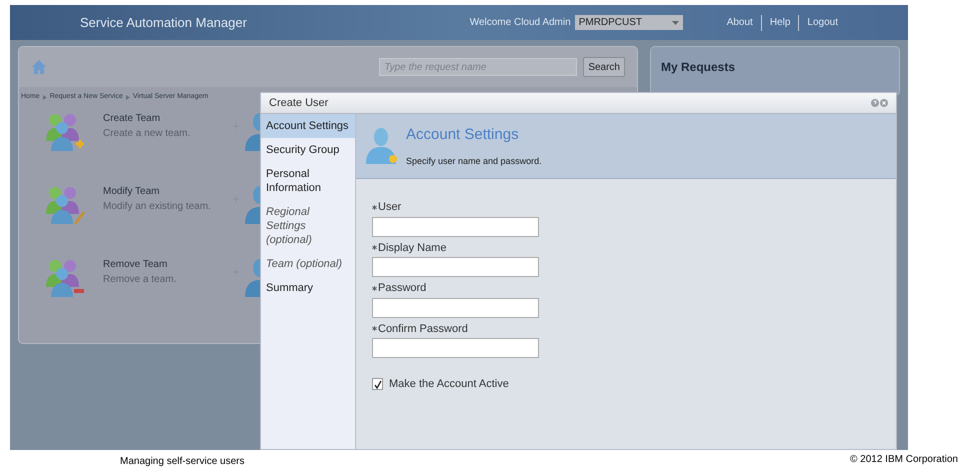 The image size is (964, 468). What do you see at coordinates (875, 103) in the screenshot?
I see `help-icon` at bounding box center [875, 103].